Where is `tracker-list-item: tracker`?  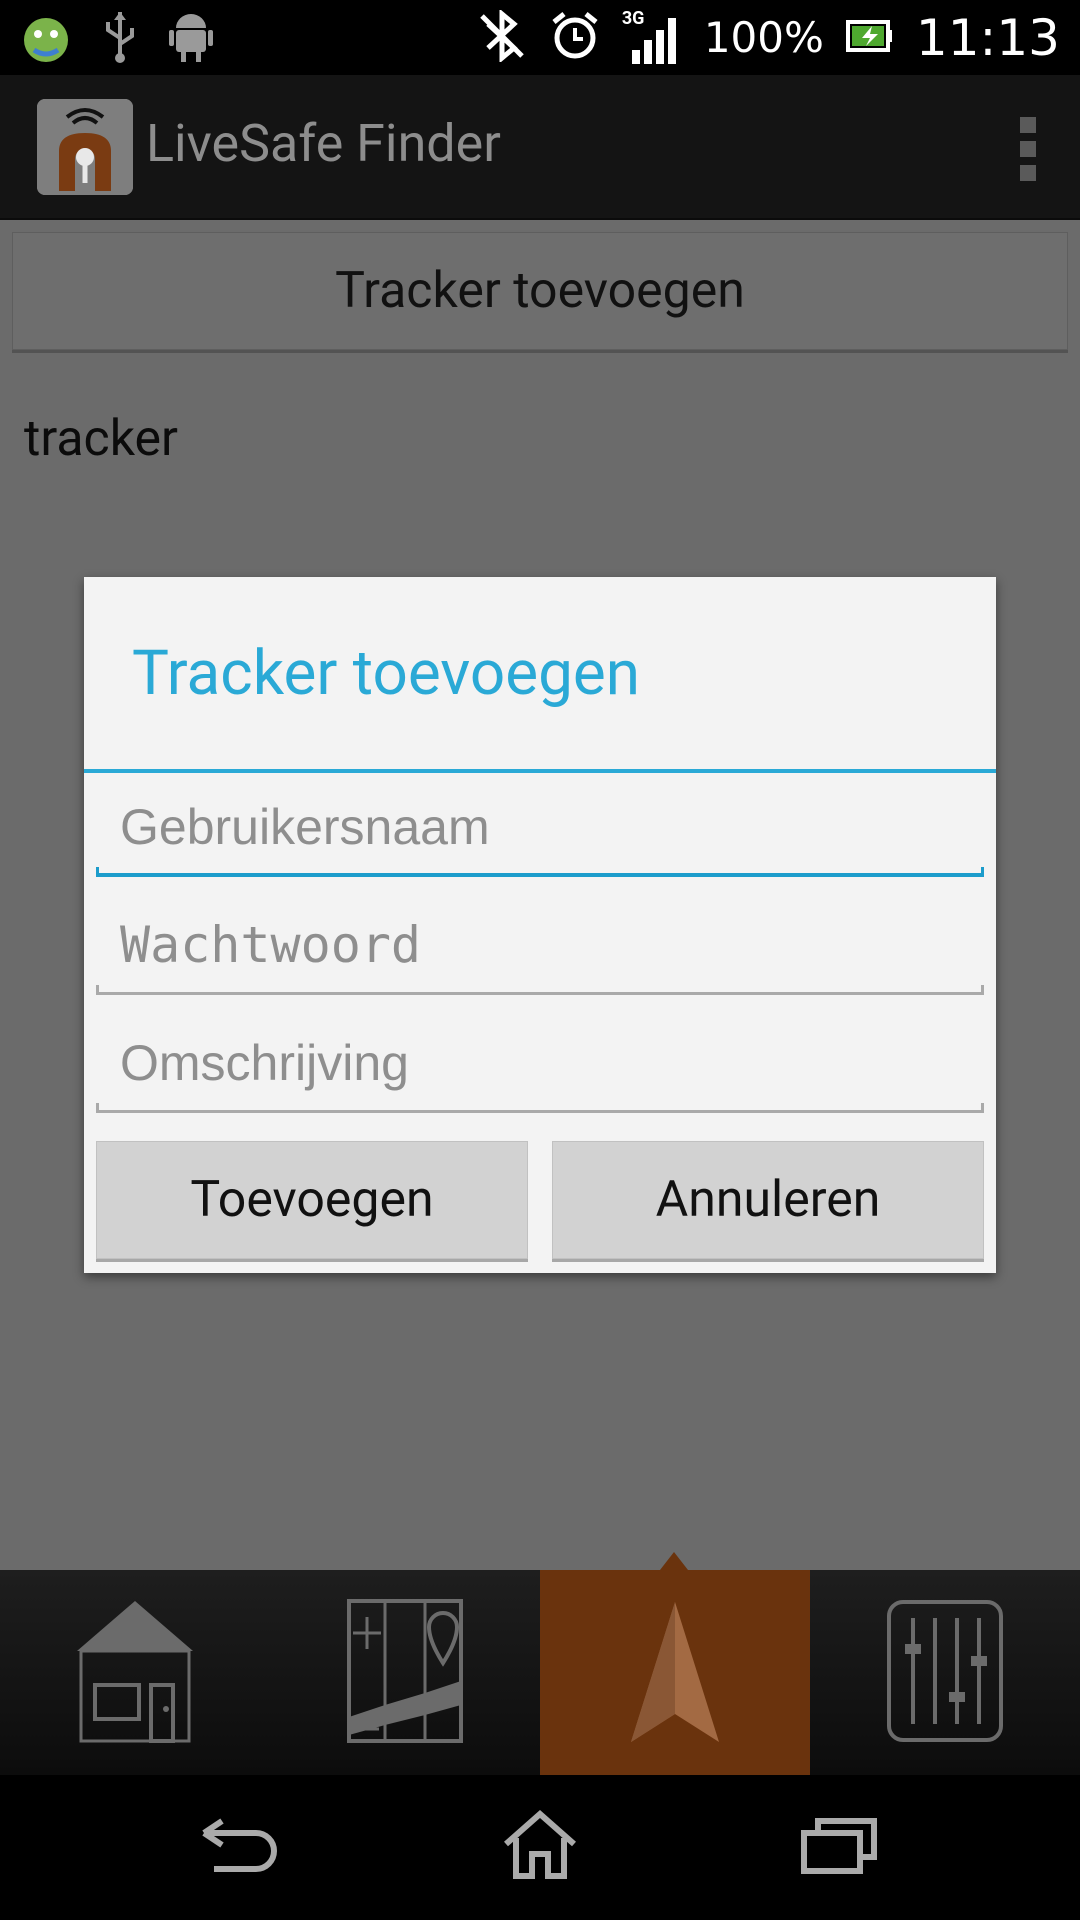
tracker-list-item: tracker is located at coordinates (101, 439).